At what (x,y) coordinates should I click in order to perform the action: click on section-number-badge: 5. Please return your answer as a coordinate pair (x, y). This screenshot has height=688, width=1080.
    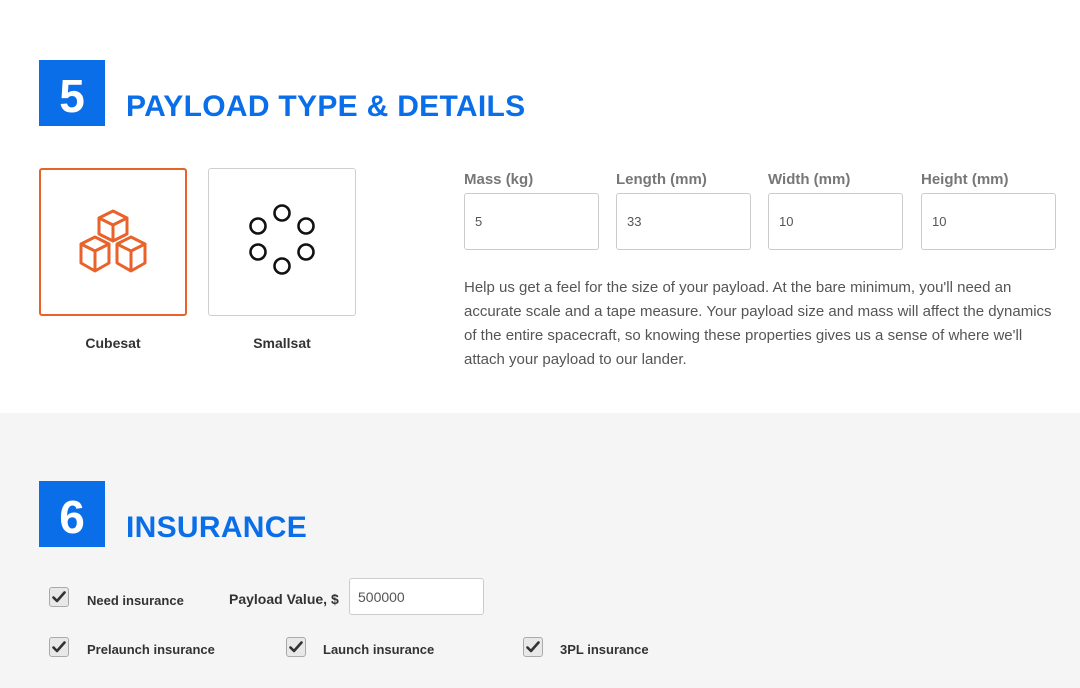
    Looking at the image, I should click on (72, 93).